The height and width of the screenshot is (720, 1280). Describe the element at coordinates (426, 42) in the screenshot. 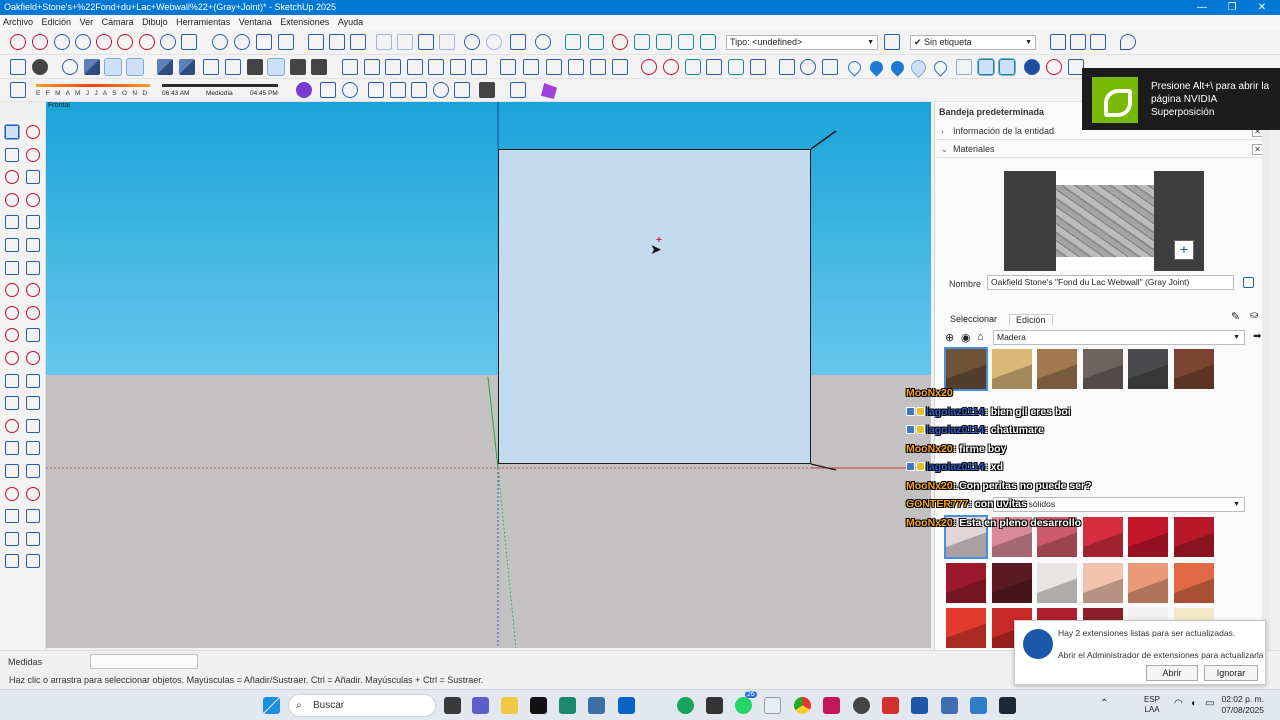

I see `paste-icon` at that location.